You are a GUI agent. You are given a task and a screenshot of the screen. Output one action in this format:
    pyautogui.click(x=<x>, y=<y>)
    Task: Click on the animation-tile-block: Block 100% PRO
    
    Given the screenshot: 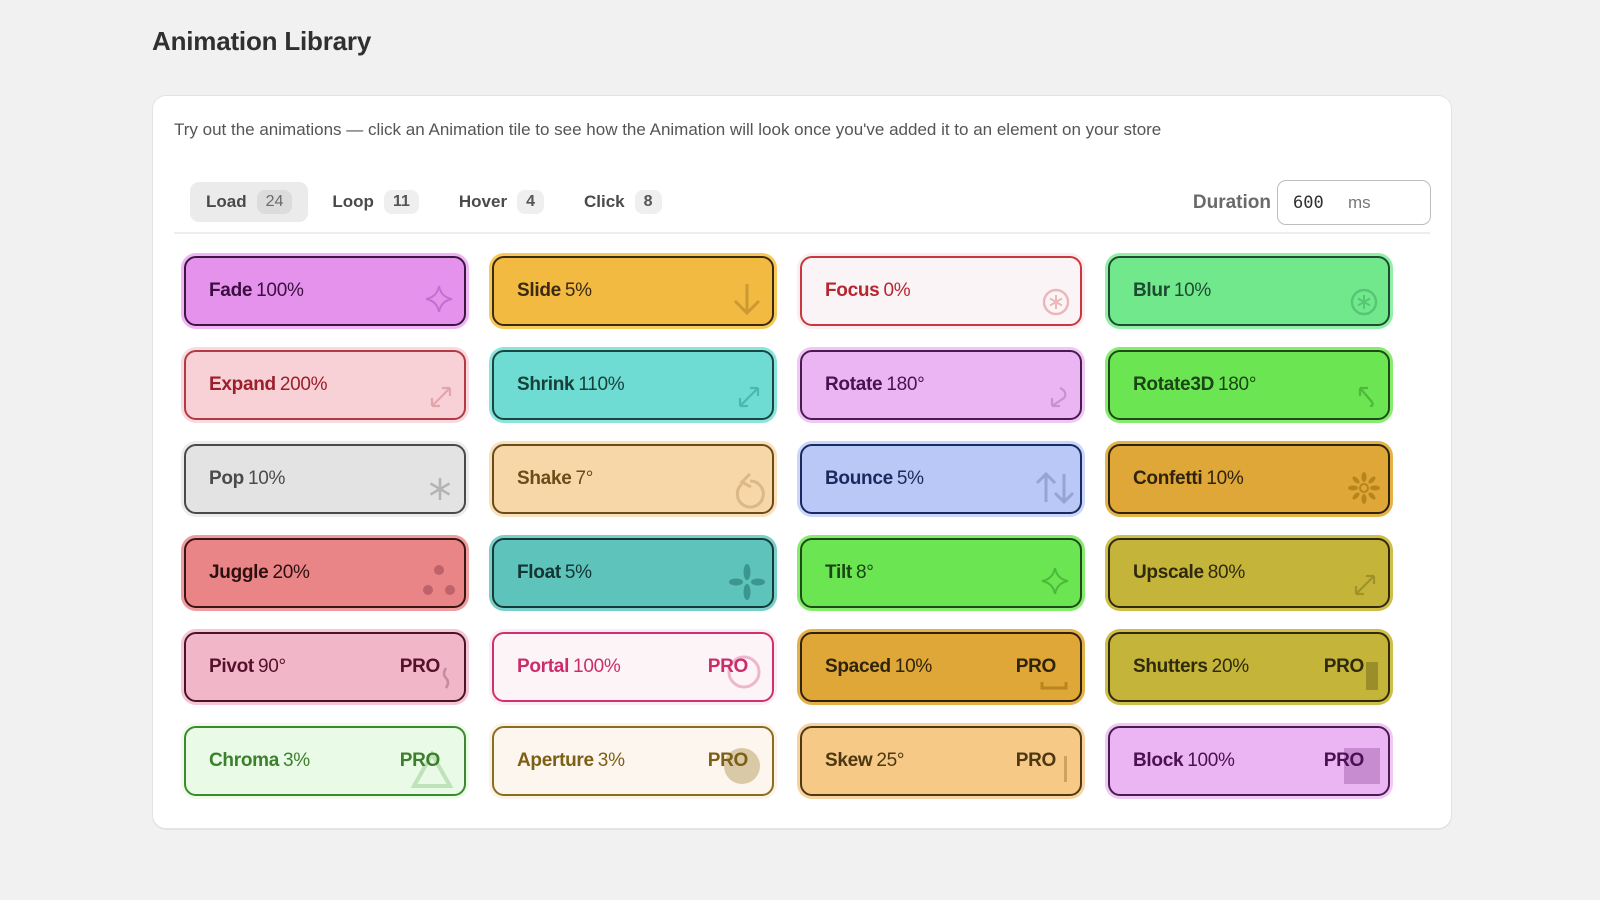 What is the action you would take?
    pyautogui.click(x=1249, y=761)
    